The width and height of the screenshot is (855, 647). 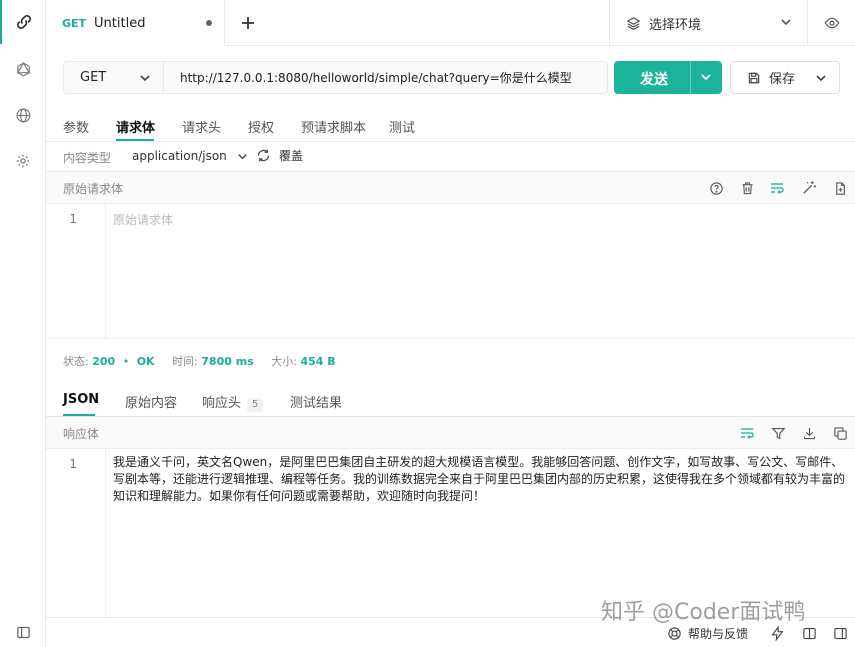 I want to click on clear-button, so click(x=747, y=188).